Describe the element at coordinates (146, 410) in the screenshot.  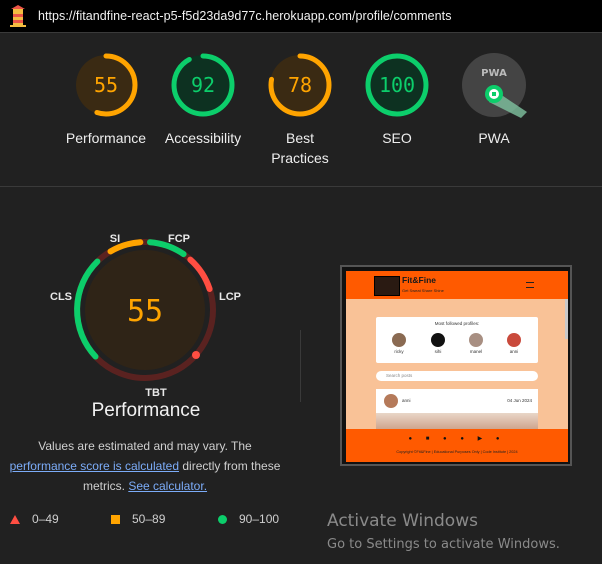
I see `performance-title: Performance` at that location.